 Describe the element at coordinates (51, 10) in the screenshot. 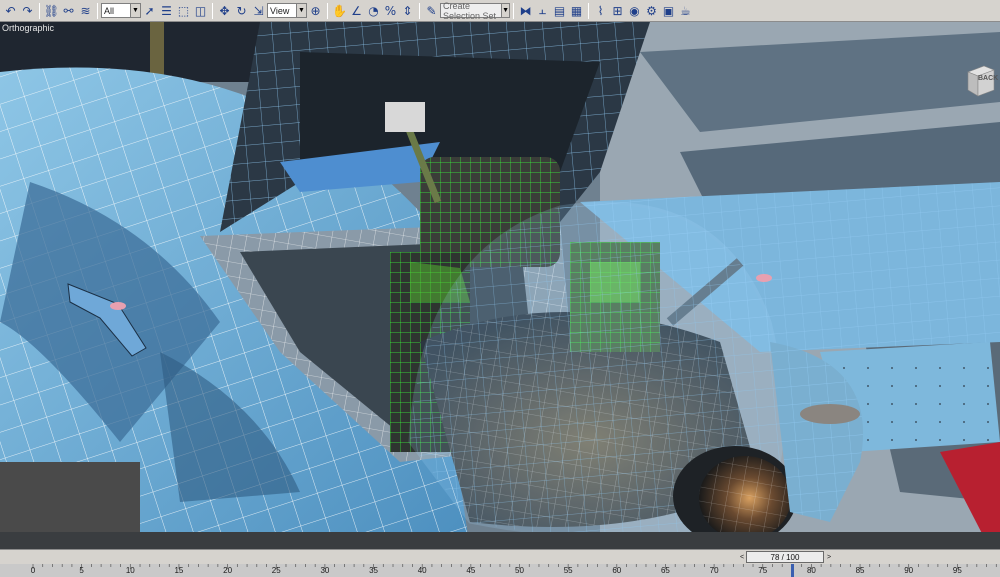

I see `select-and-link-icon: ⛓` at that location.